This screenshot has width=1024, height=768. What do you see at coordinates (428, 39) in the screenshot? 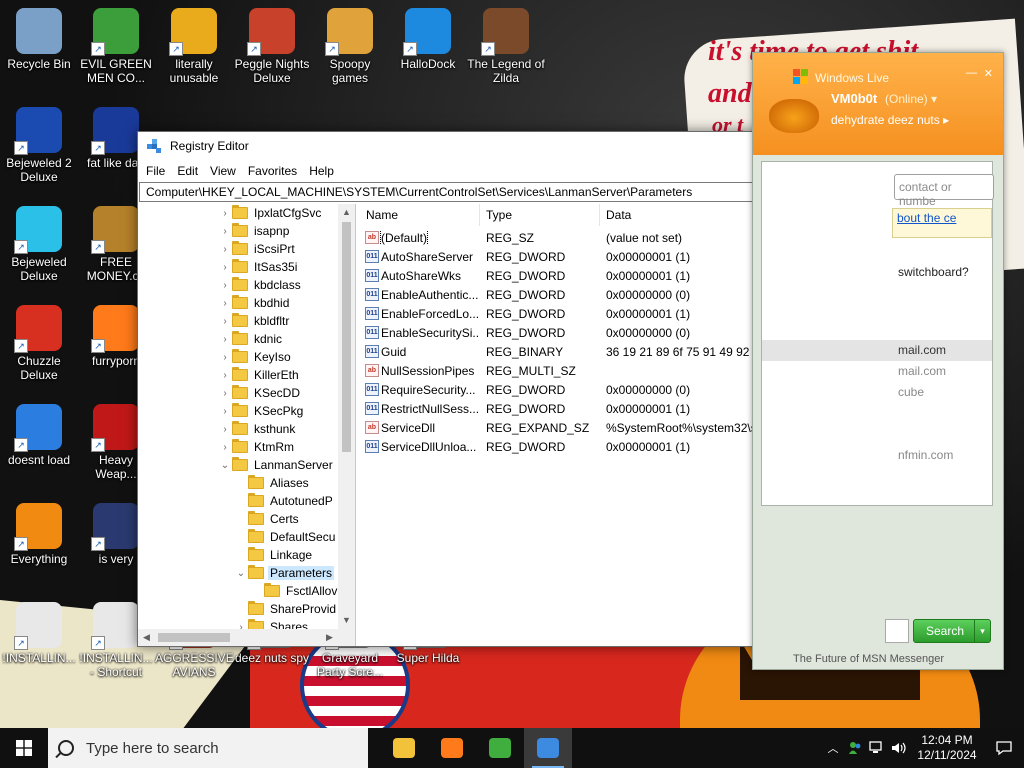
I see `desktop-icon: HalloDock` at bounding box center [428, 39].